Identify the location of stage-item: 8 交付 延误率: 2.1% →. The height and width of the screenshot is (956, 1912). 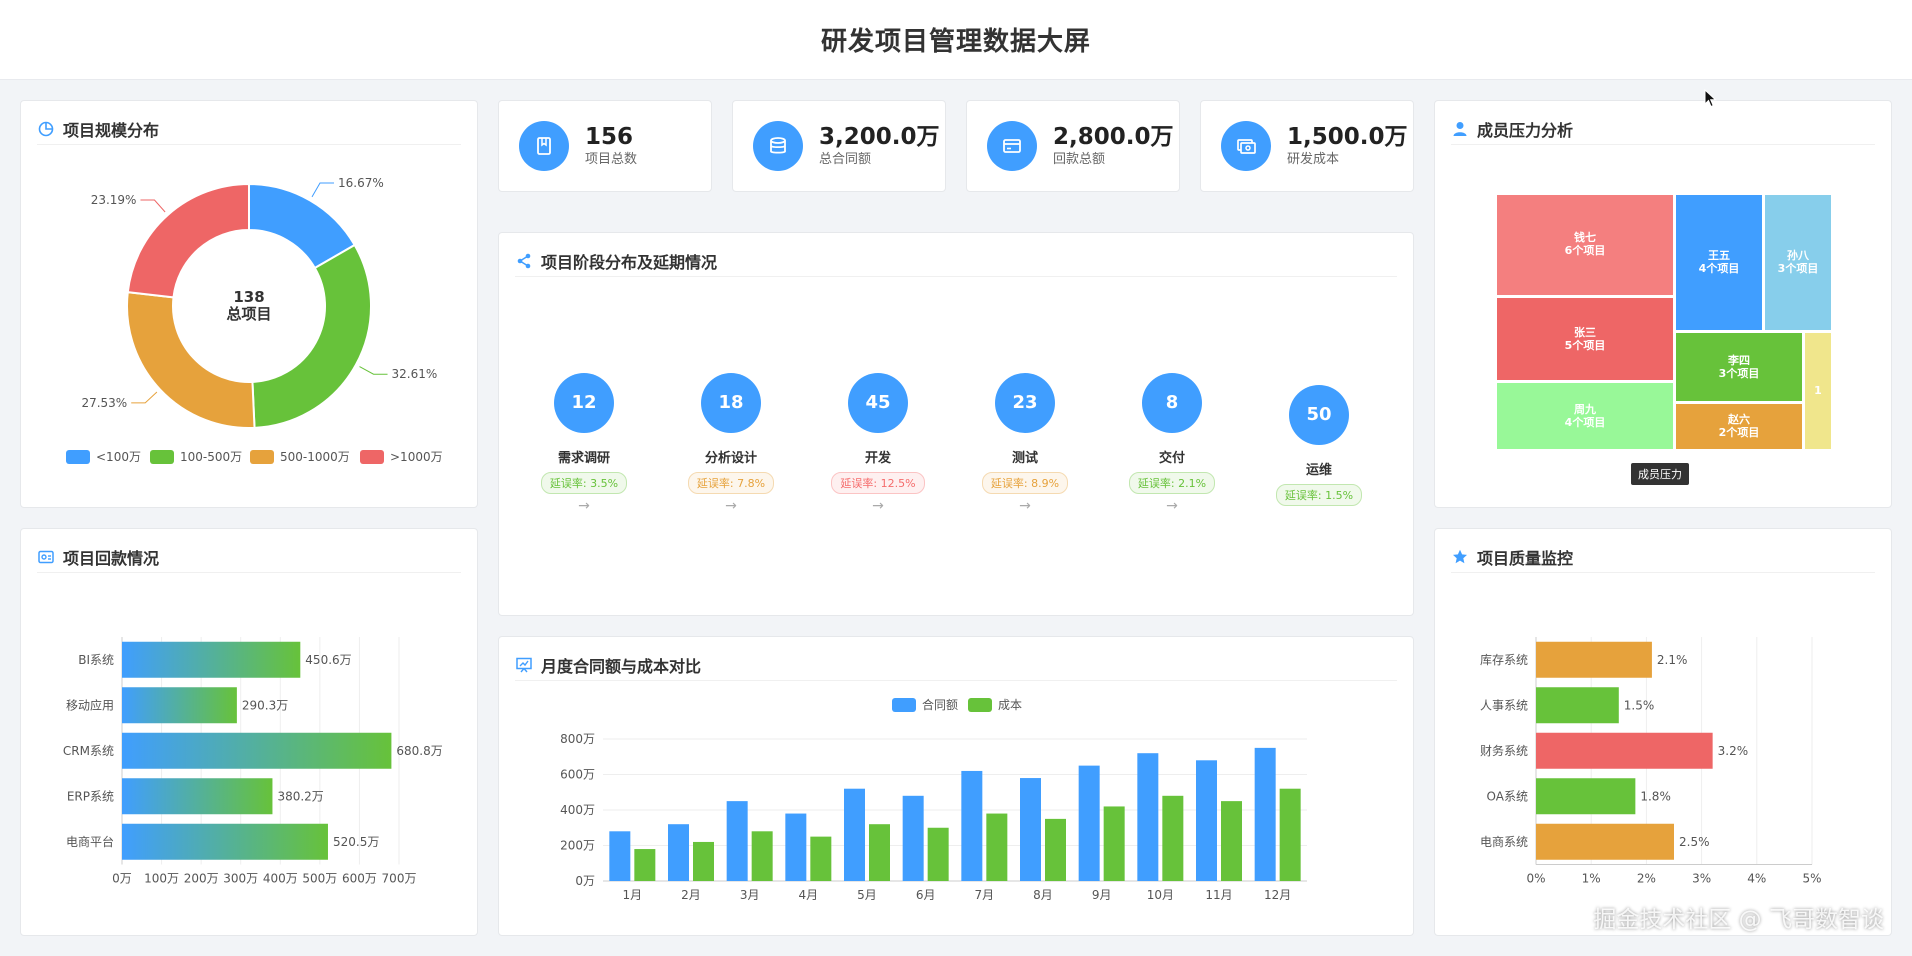
(1172, 443).